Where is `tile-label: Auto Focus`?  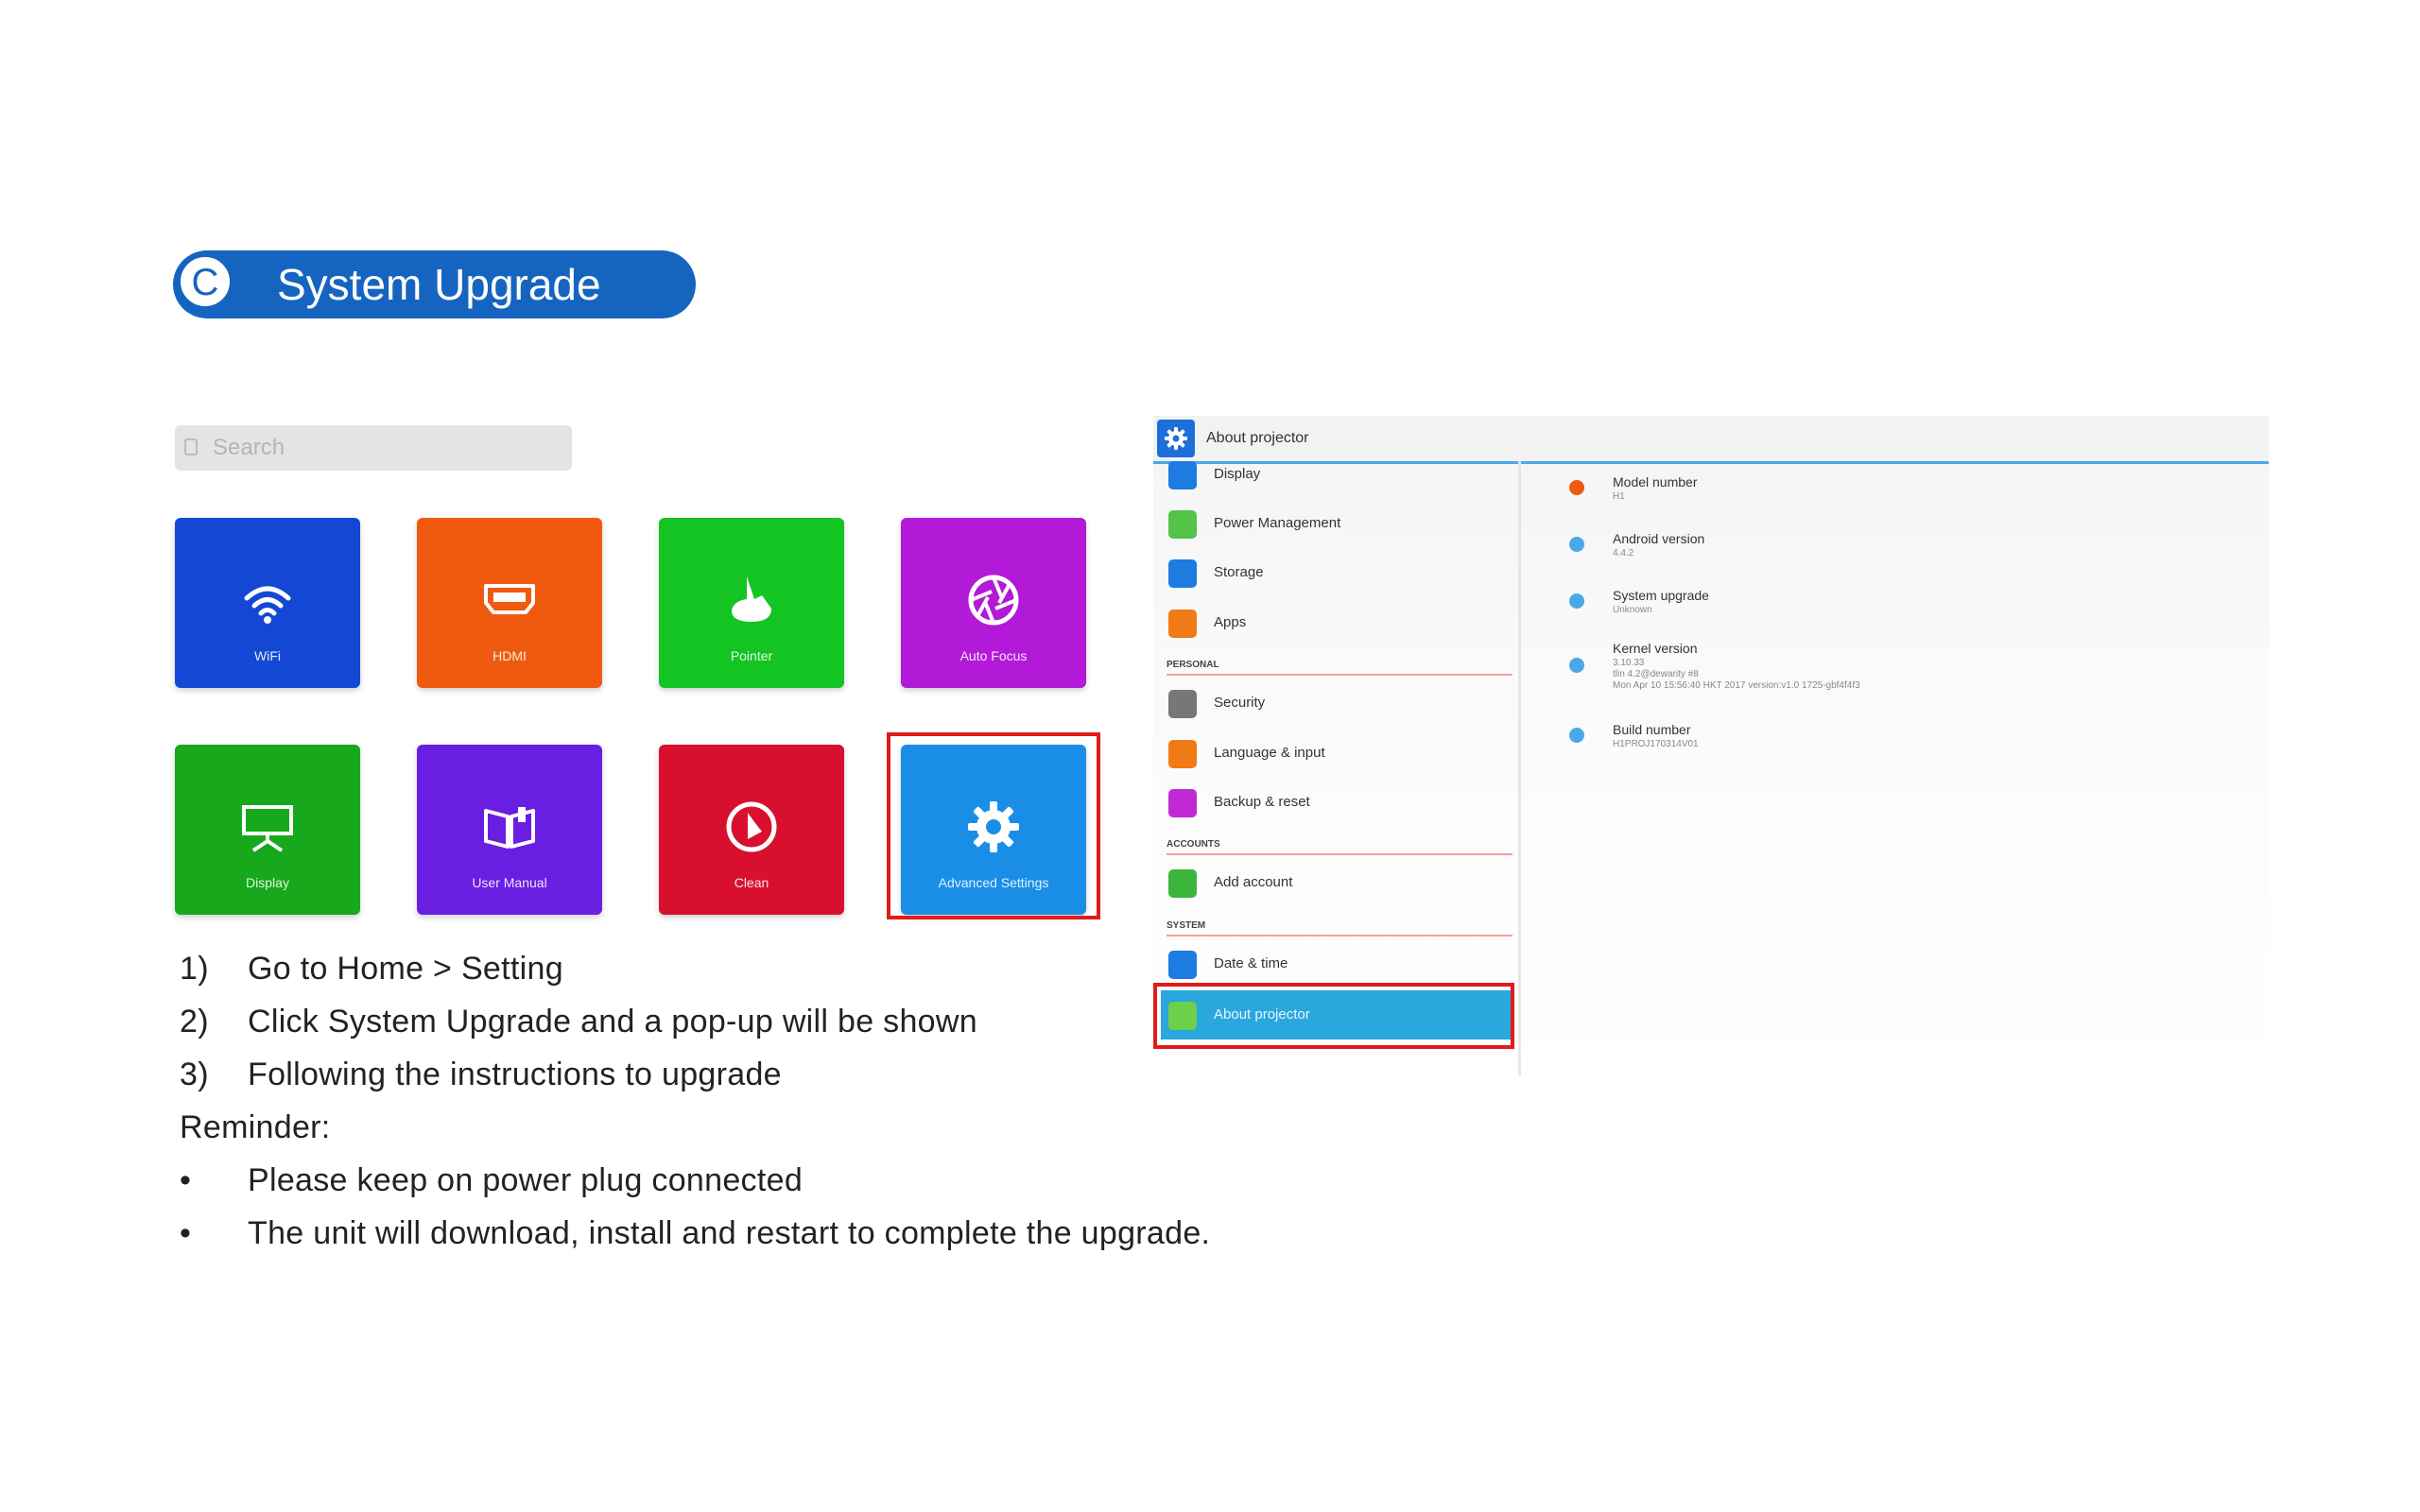
tile-label: Auto Focus is located at coordinates (993, 655).